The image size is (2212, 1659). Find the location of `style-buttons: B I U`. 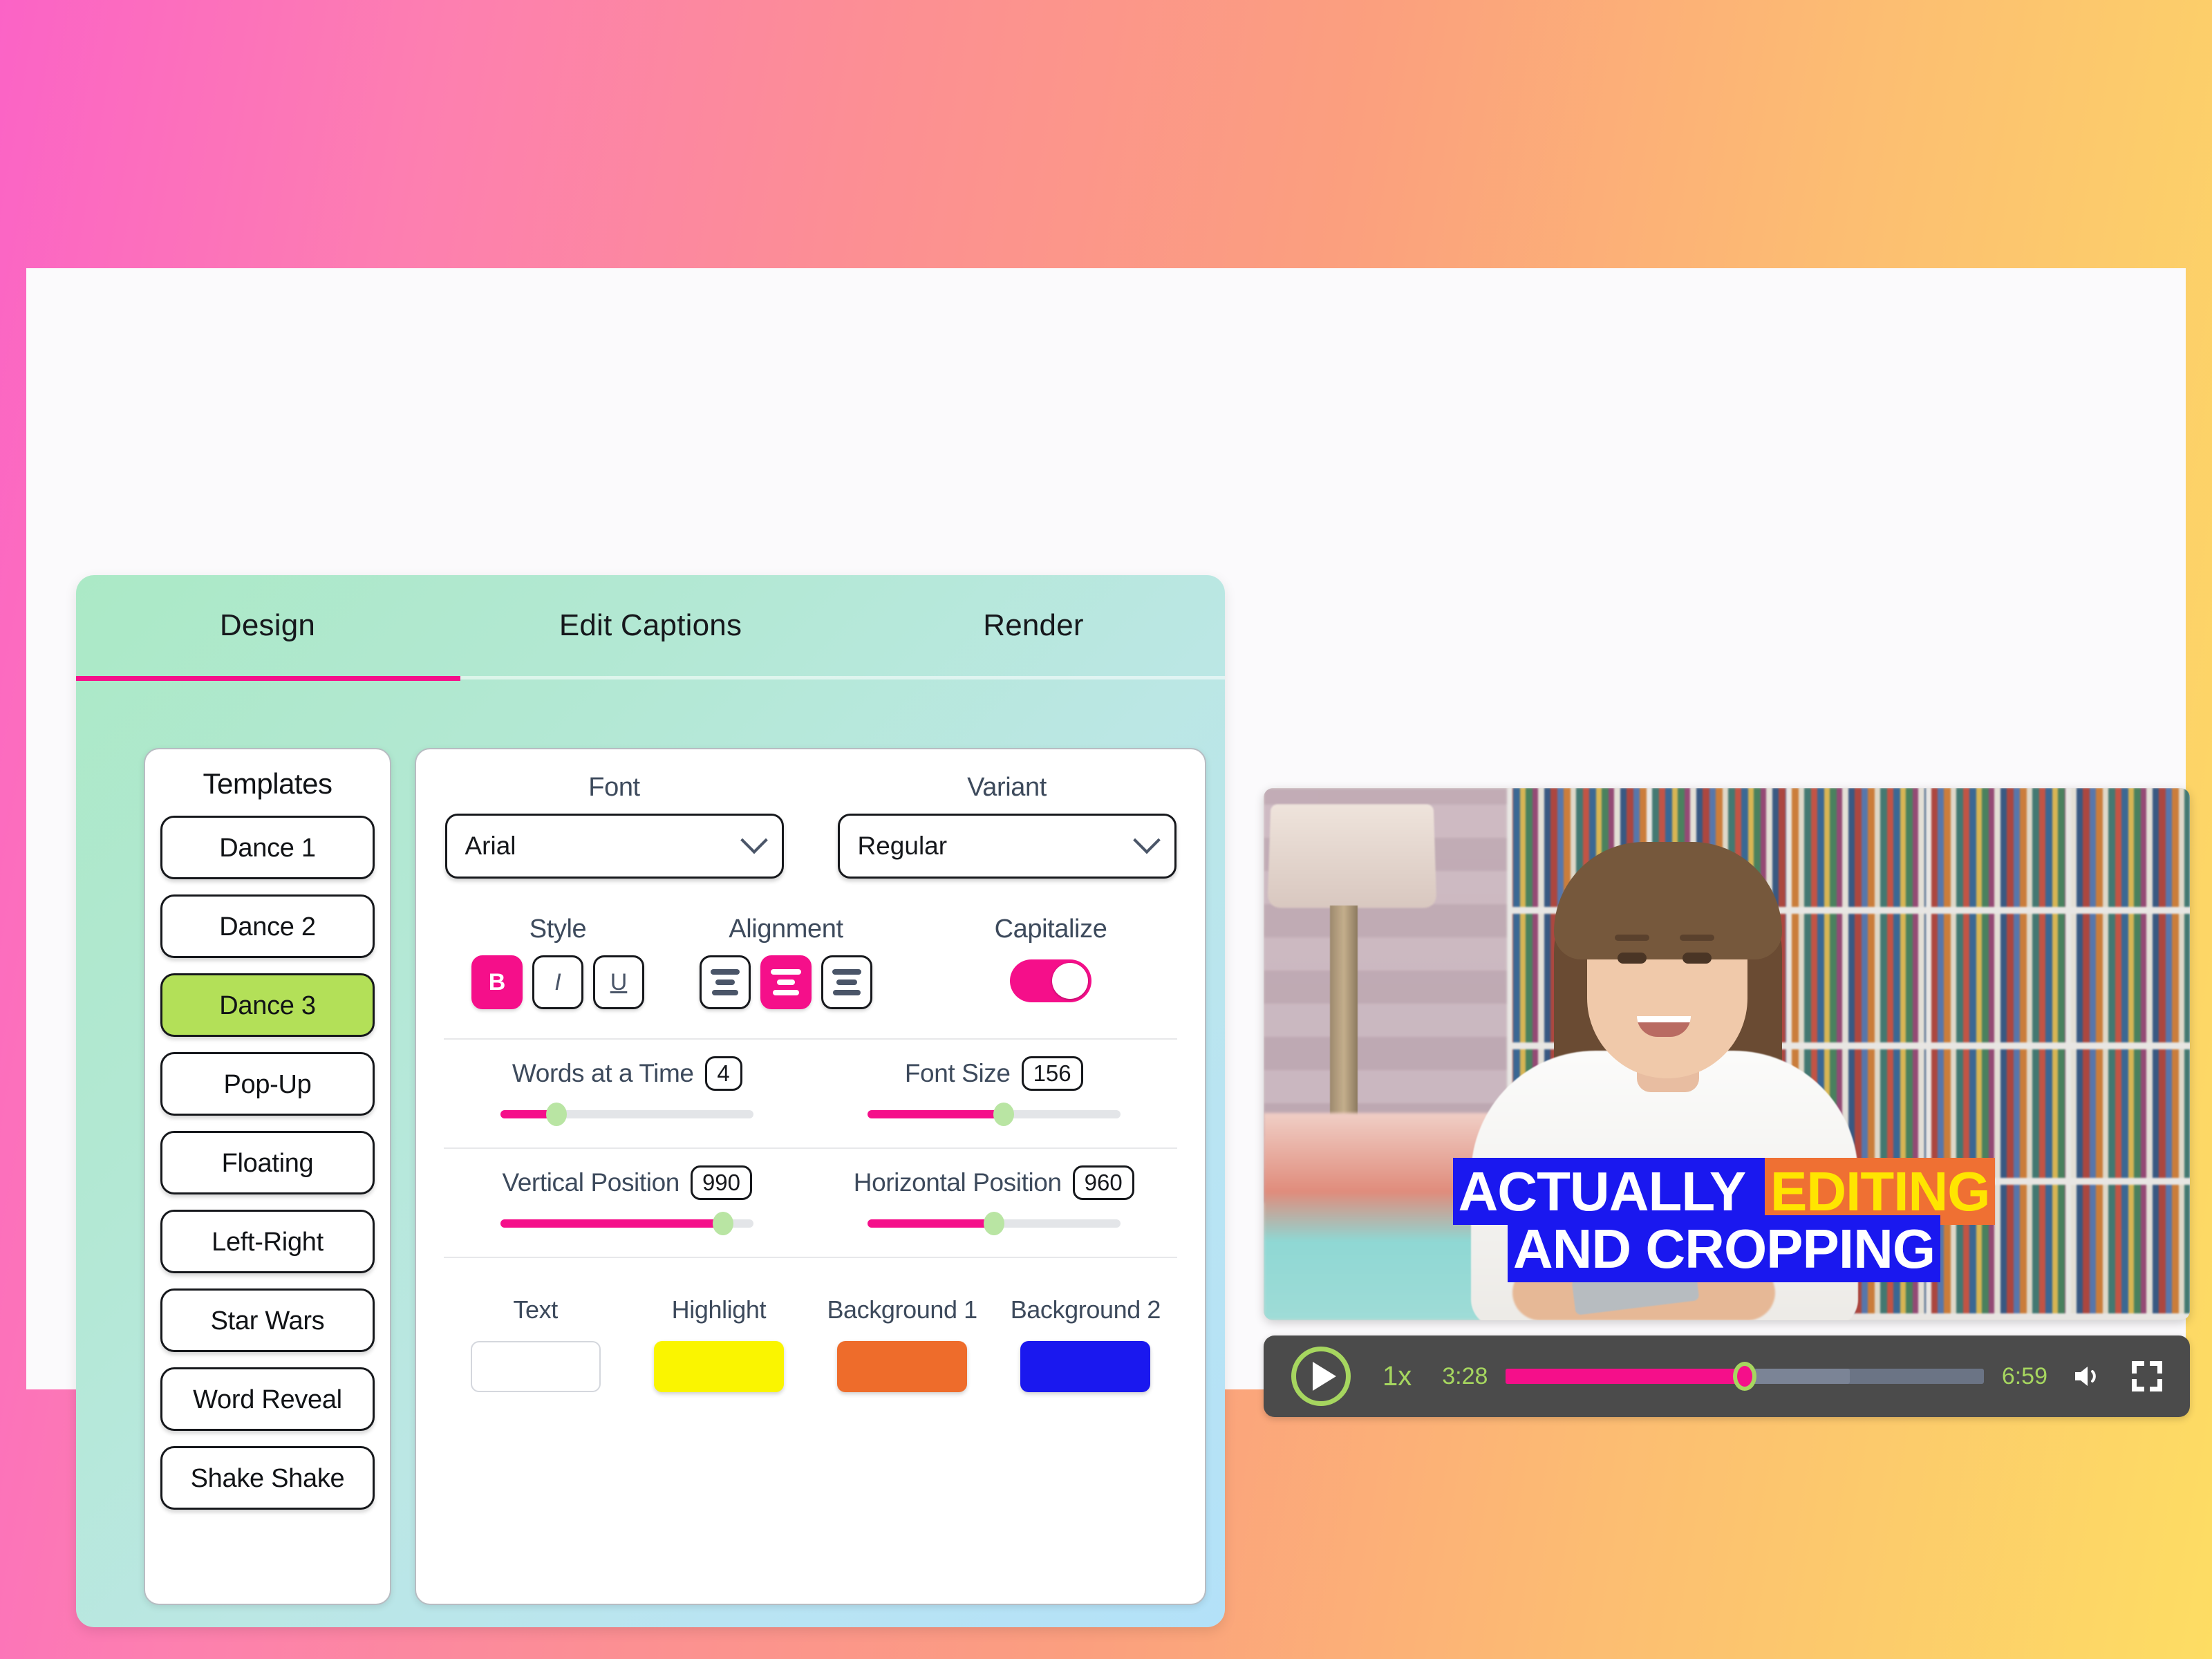

style-buttons: B I U is located at coordinates (558, 982).